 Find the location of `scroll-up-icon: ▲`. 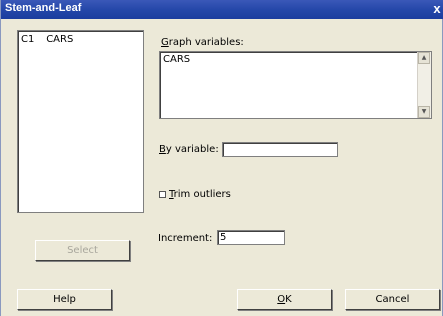

scroll-up-icon: ▲ is located at coordinates (424, 58).